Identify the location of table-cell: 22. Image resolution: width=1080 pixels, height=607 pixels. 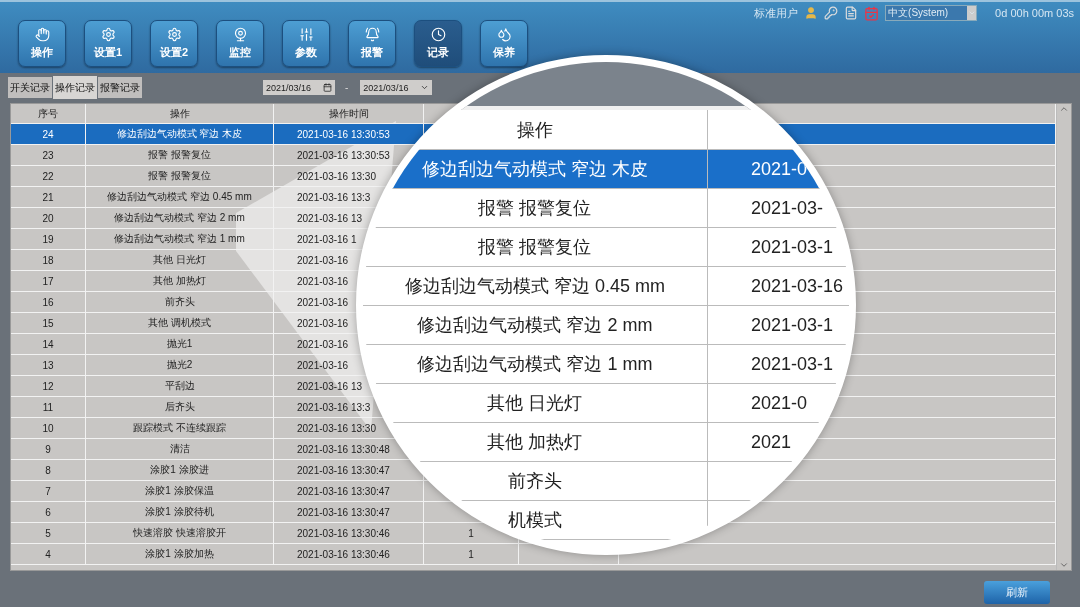
(48, 176).